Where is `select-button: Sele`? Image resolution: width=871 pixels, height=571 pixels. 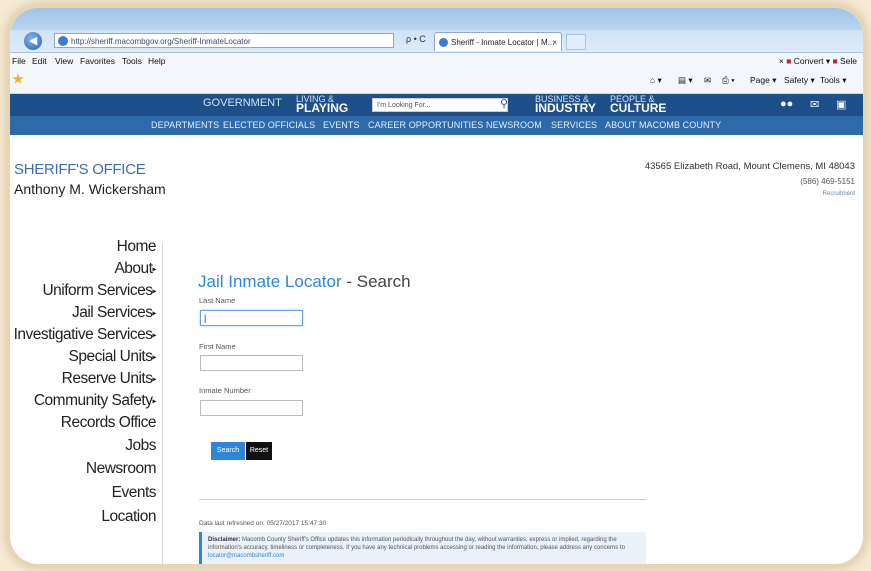 select-button: Sele is located at coordinates (848, 61).